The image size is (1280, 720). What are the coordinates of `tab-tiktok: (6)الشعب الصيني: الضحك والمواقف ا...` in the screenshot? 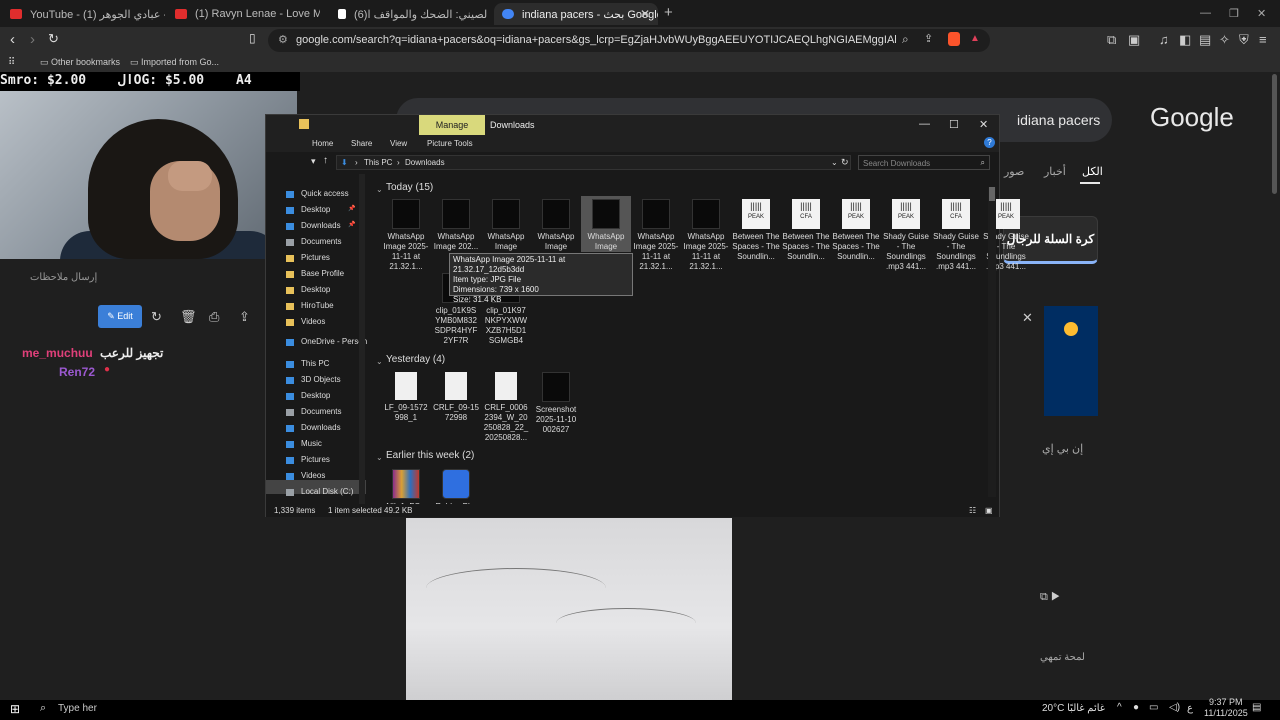 It's located at (413, 14).